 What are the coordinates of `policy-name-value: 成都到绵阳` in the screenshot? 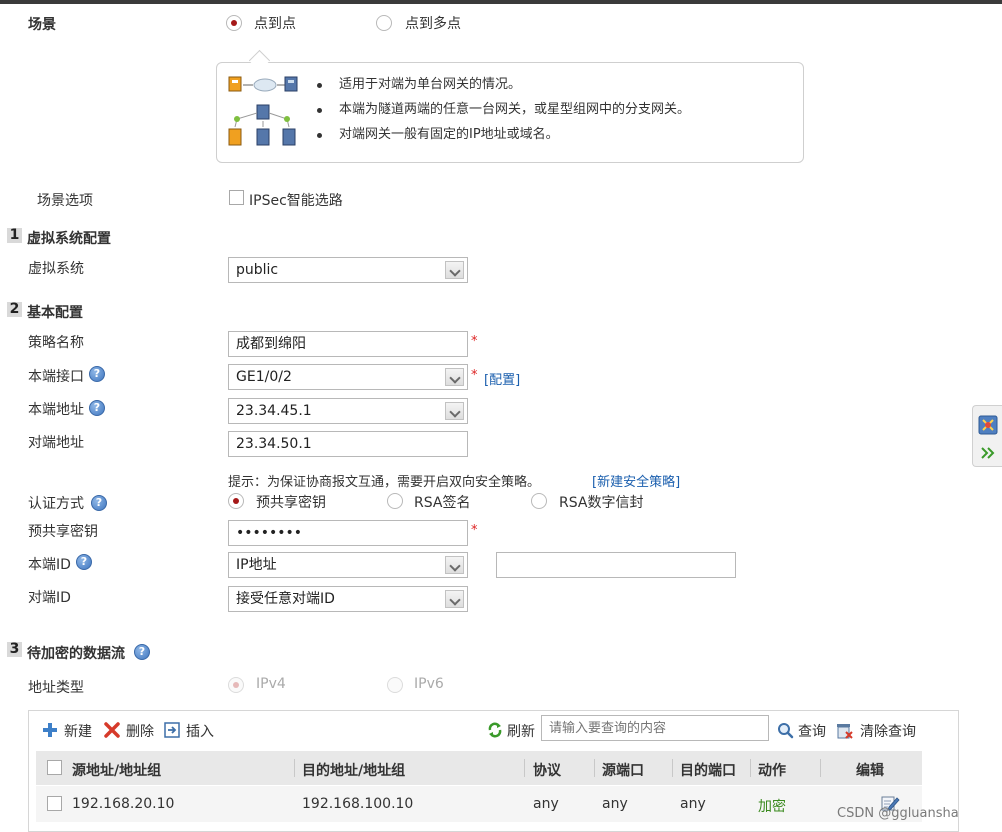 It's located at (271, 344).